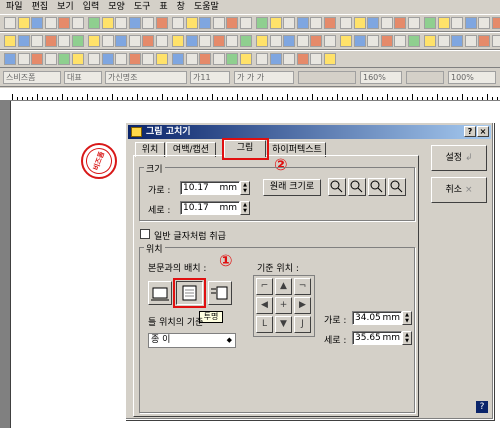 Image resolution: width=500 pixels, height=428 pixels. I want to click on width-spinner: ▲ ▼, so click(245, 188).